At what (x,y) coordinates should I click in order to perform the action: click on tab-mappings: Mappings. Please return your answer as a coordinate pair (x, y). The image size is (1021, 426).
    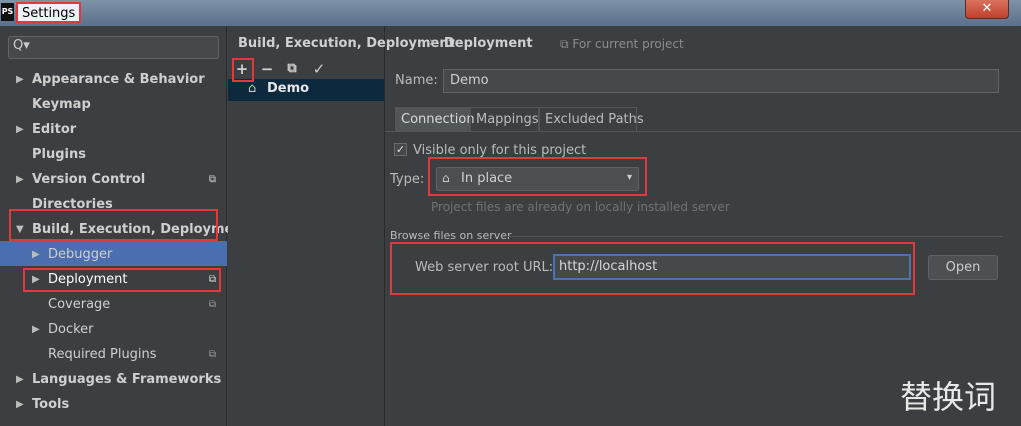
    Looking at the image, I should click on (504, 119).